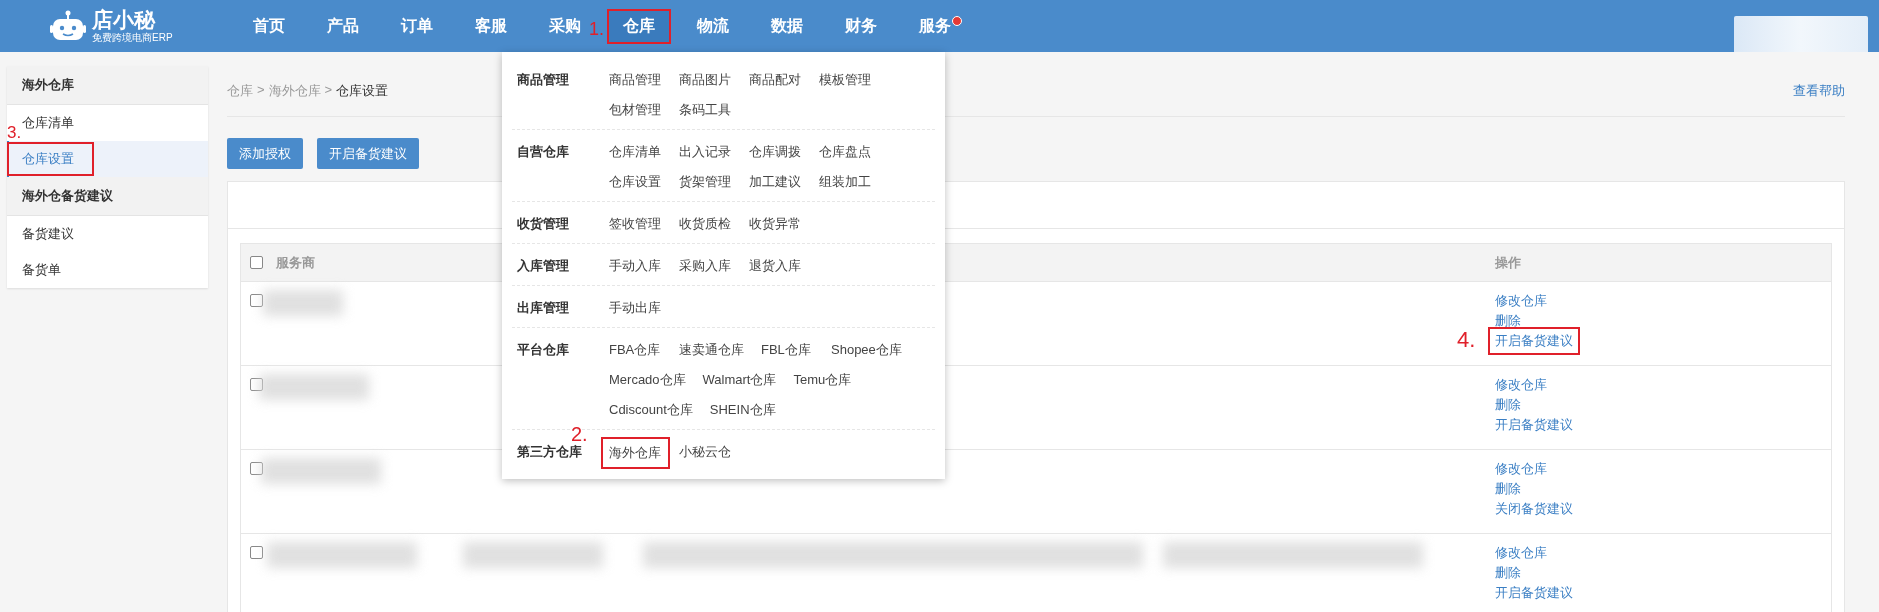 The image size is (1879, 612). I want to click on nav-tab: 产品, so click(343, 26).